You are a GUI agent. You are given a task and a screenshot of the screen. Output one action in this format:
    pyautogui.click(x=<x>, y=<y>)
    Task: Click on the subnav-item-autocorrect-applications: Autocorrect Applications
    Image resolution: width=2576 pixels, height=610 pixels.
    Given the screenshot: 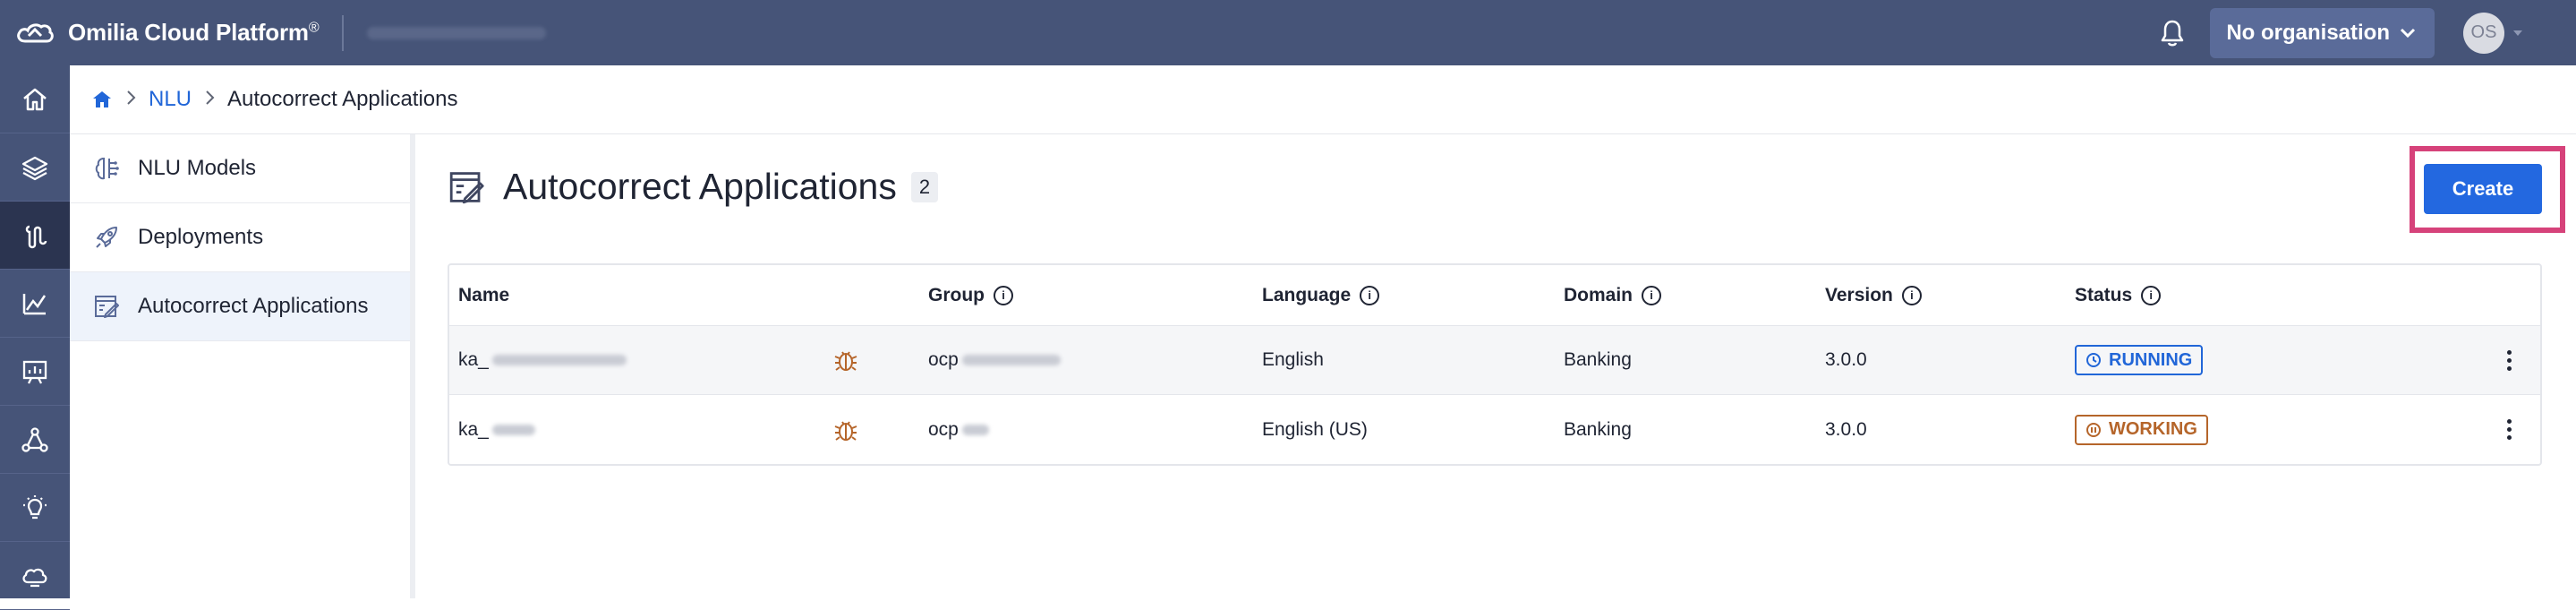 What is the action you would take?
    pyautogui.click(x=240, y=306)
    